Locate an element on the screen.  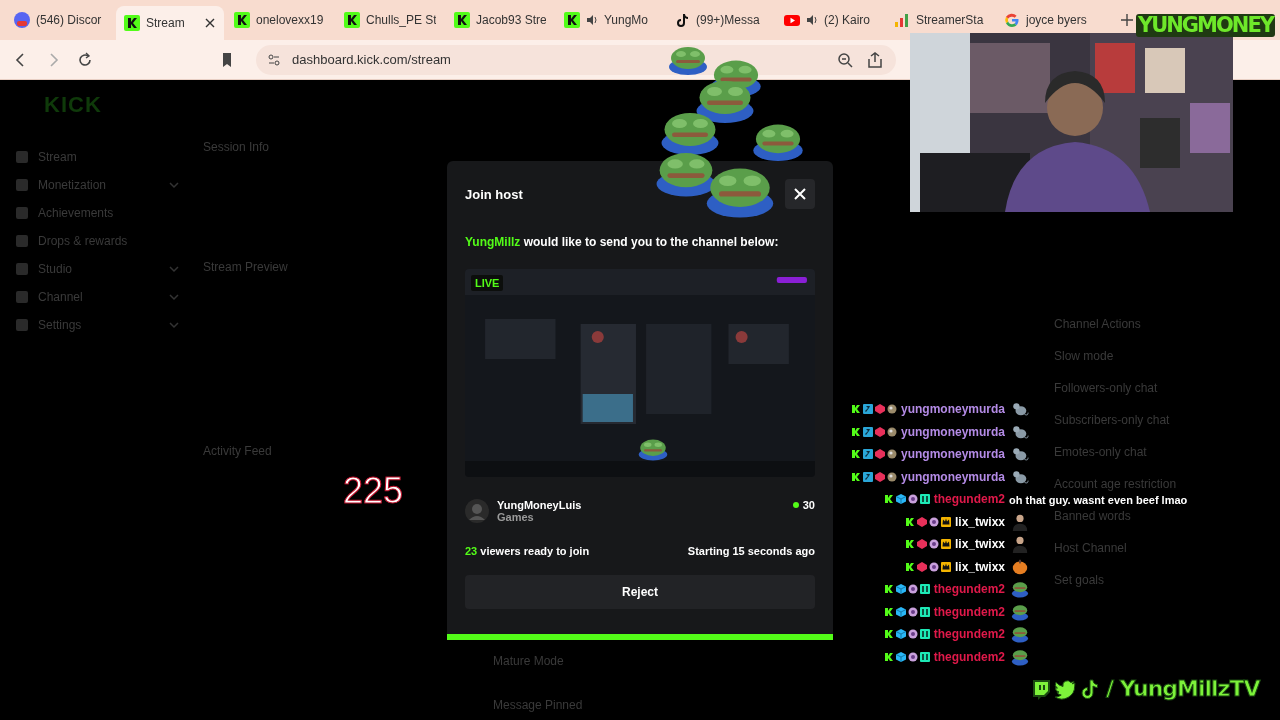
channel-name: YungMoneyLuis is located at coordinates (641, 505).